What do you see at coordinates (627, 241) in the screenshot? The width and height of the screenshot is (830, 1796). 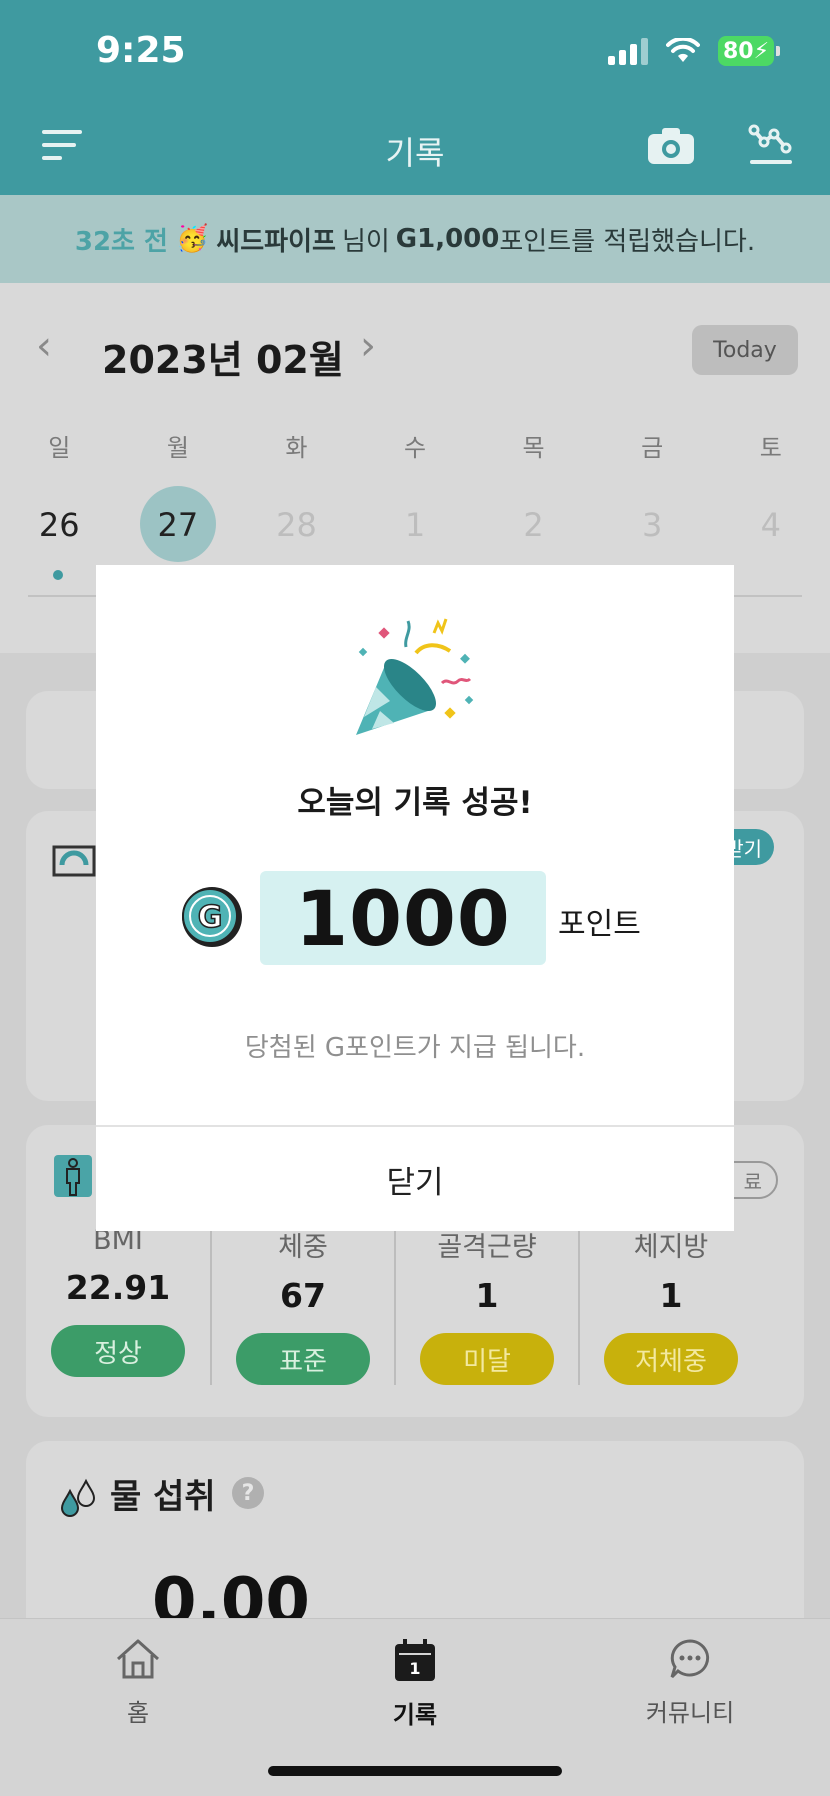 I see `ticker-text-2: 포인트를 적립했습니다.` at bounding box center [627, 241].